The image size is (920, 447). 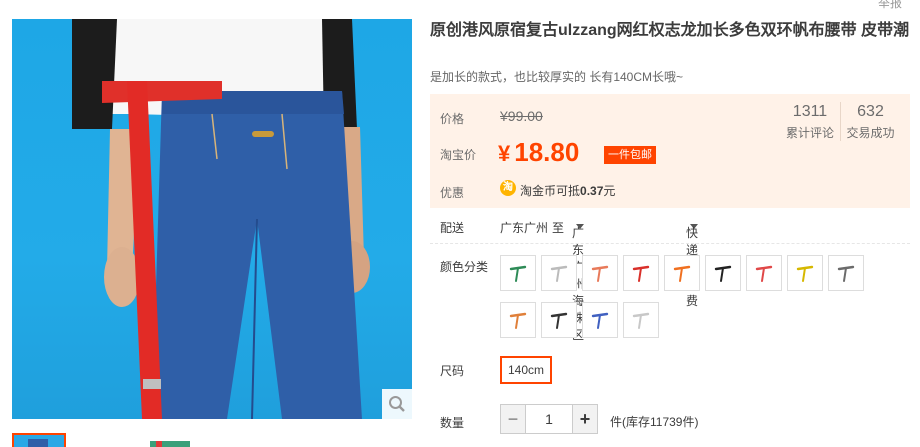 What do you see at coordinates (526, 370) in the screenshot?
I see `size-option-140cm: 140cm` at bounding box center [526, 370].